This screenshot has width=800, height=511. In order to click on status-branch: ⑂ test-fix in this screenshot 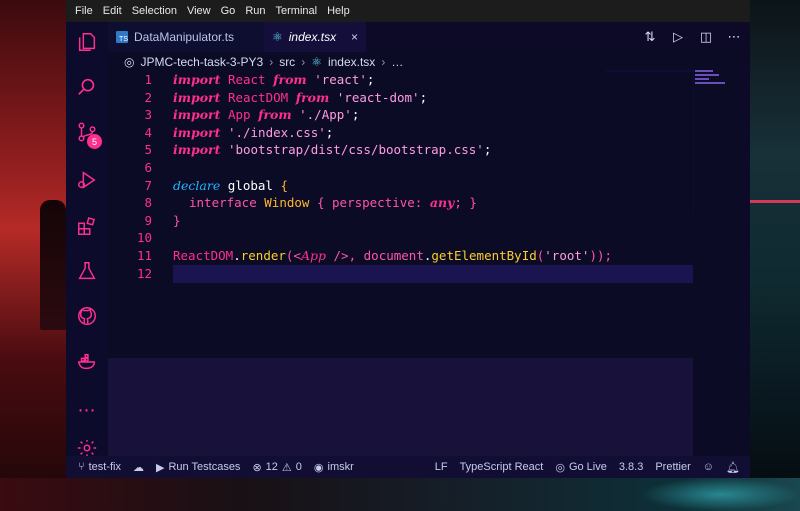, I will do `click(99, 467)`.